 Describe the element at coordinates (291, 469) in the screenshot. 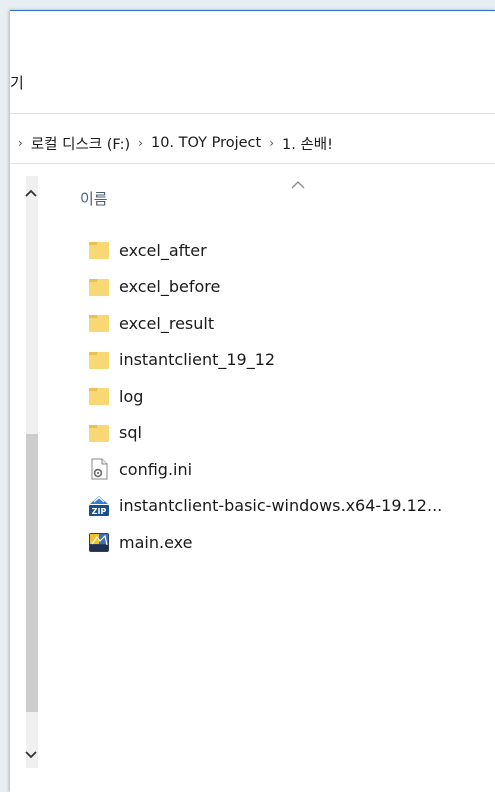

I see `list-item: config.ini` at that location.